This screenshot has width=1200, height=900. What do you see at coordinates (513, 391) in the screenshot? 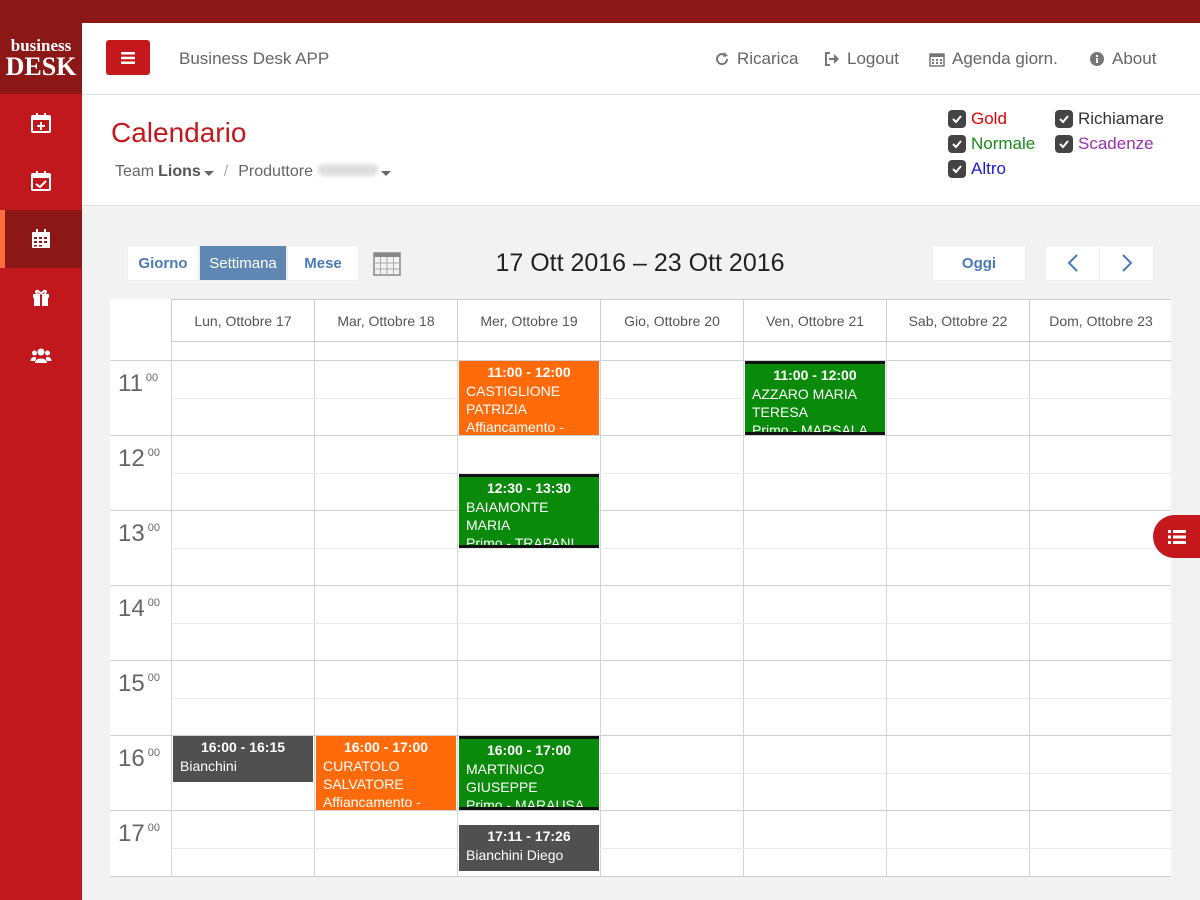
I see `event-line: CASTIGLIONE` at bounding box center [513, 391].